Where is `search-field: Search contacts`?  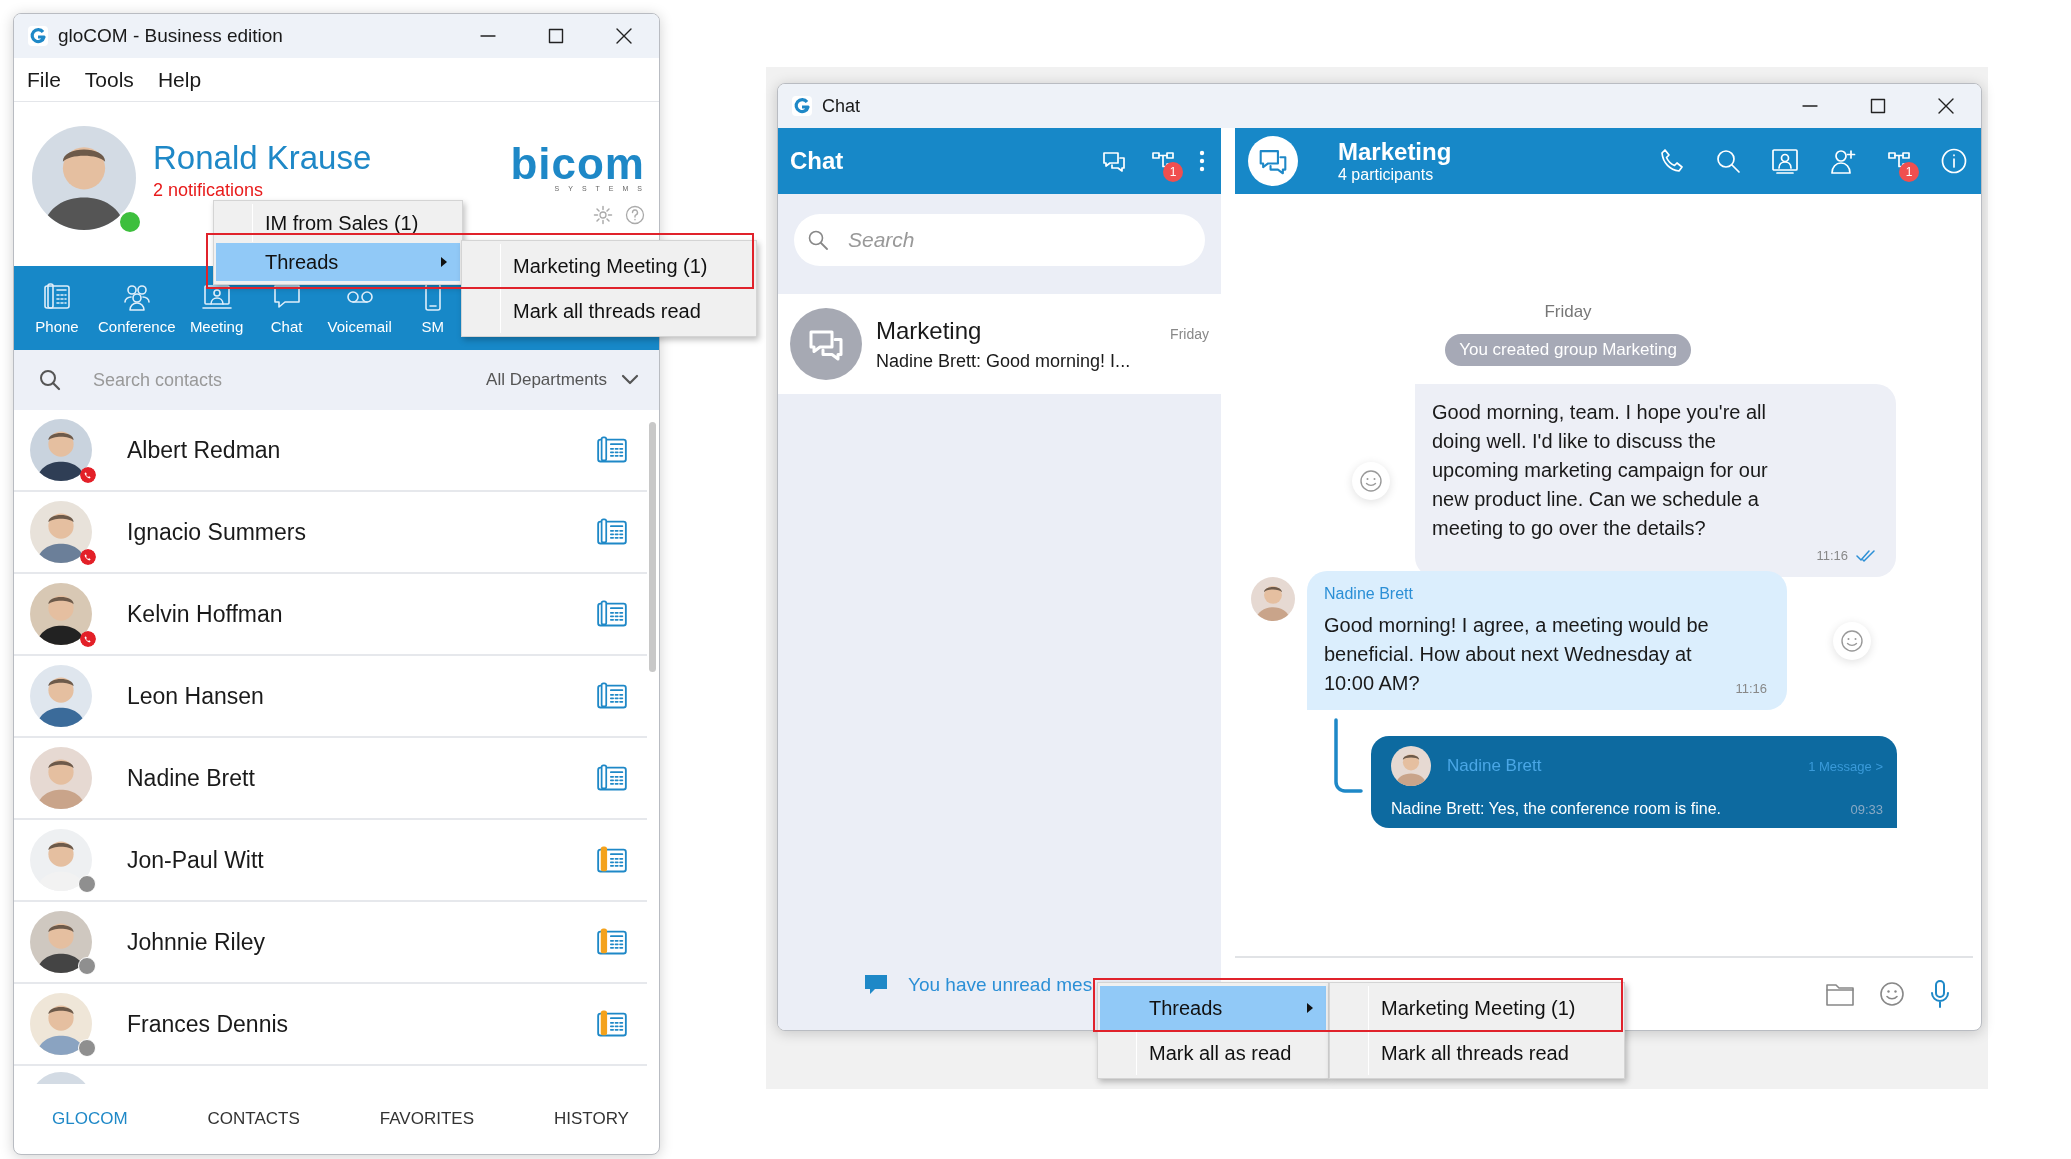
search-field: Search contacts is located at coordinates (193, 380).